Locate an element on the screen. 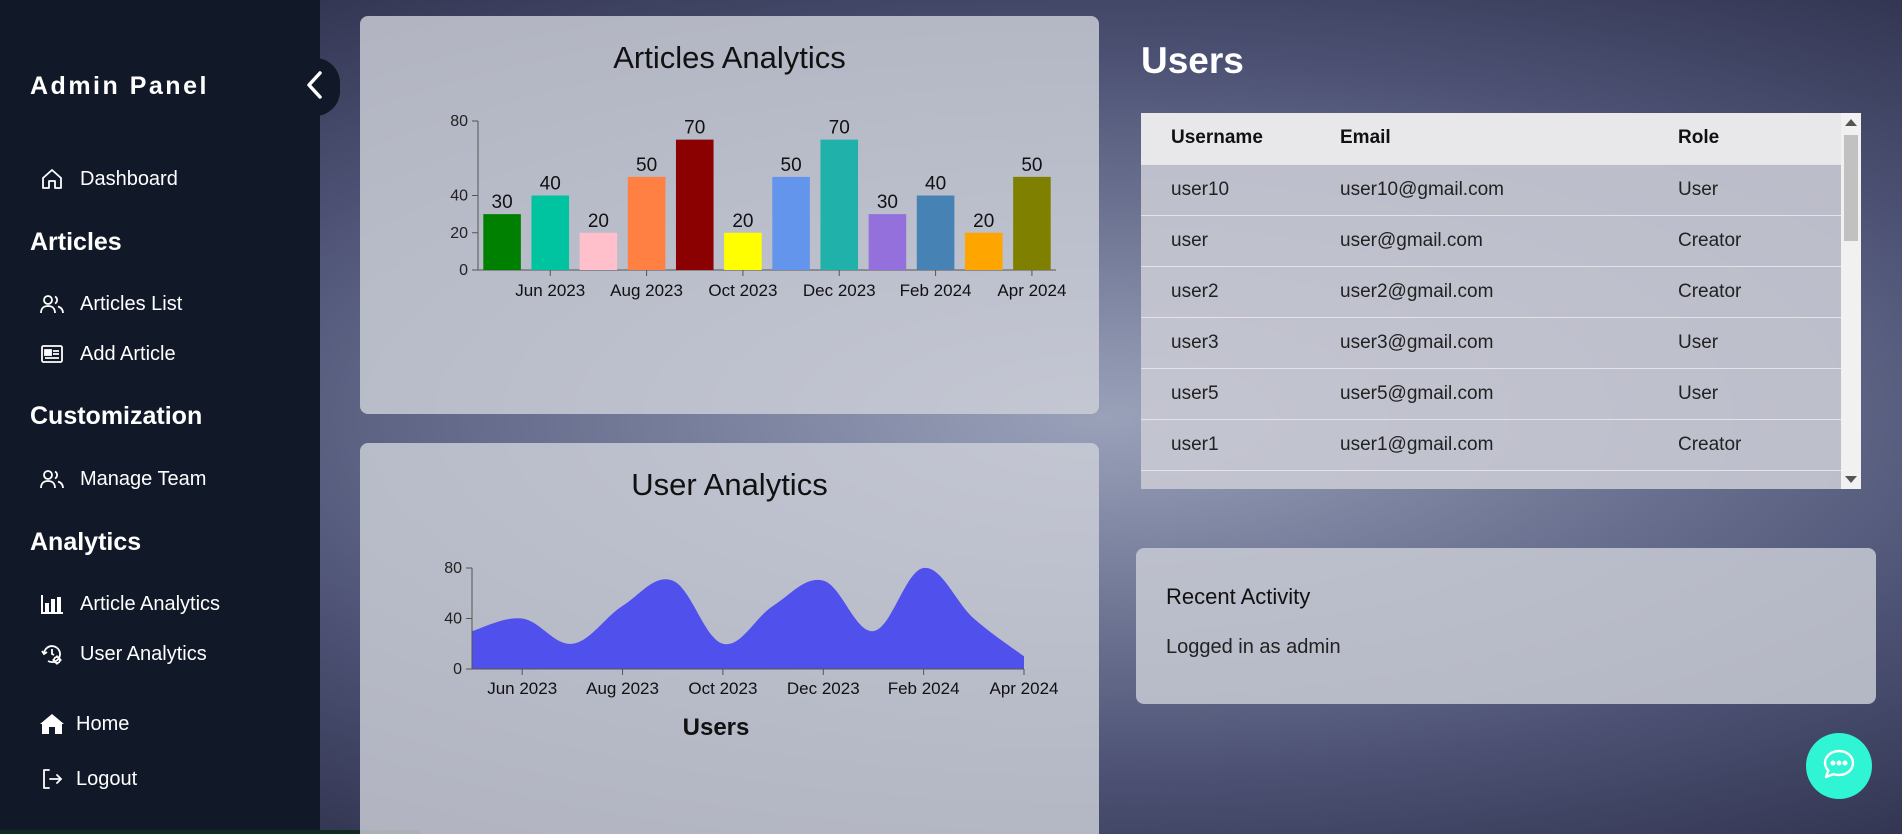  column-header-username: Username is located at coordinates (1240, 138).